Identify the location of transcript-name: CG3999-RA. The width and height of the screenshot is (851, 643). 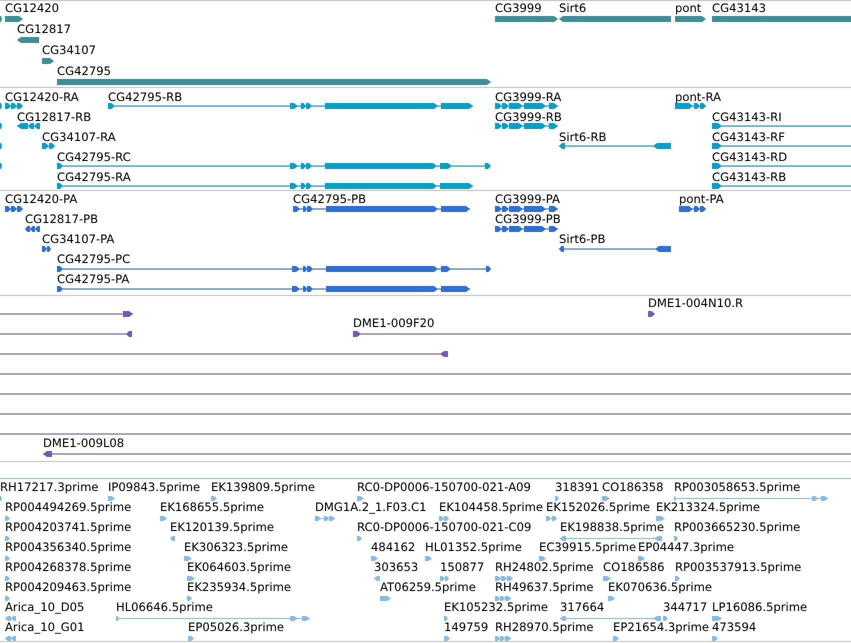
(528, 97).